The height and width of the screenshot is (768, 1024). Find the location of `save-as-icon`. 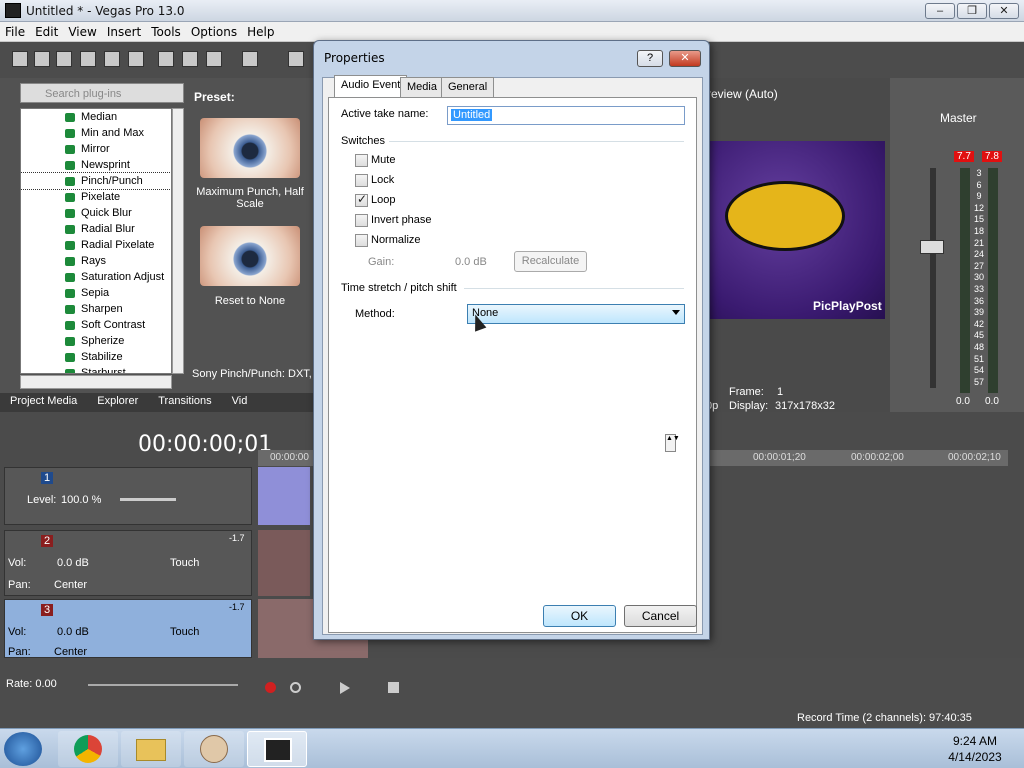

save-as-icon is located at coordinates (88, 59).